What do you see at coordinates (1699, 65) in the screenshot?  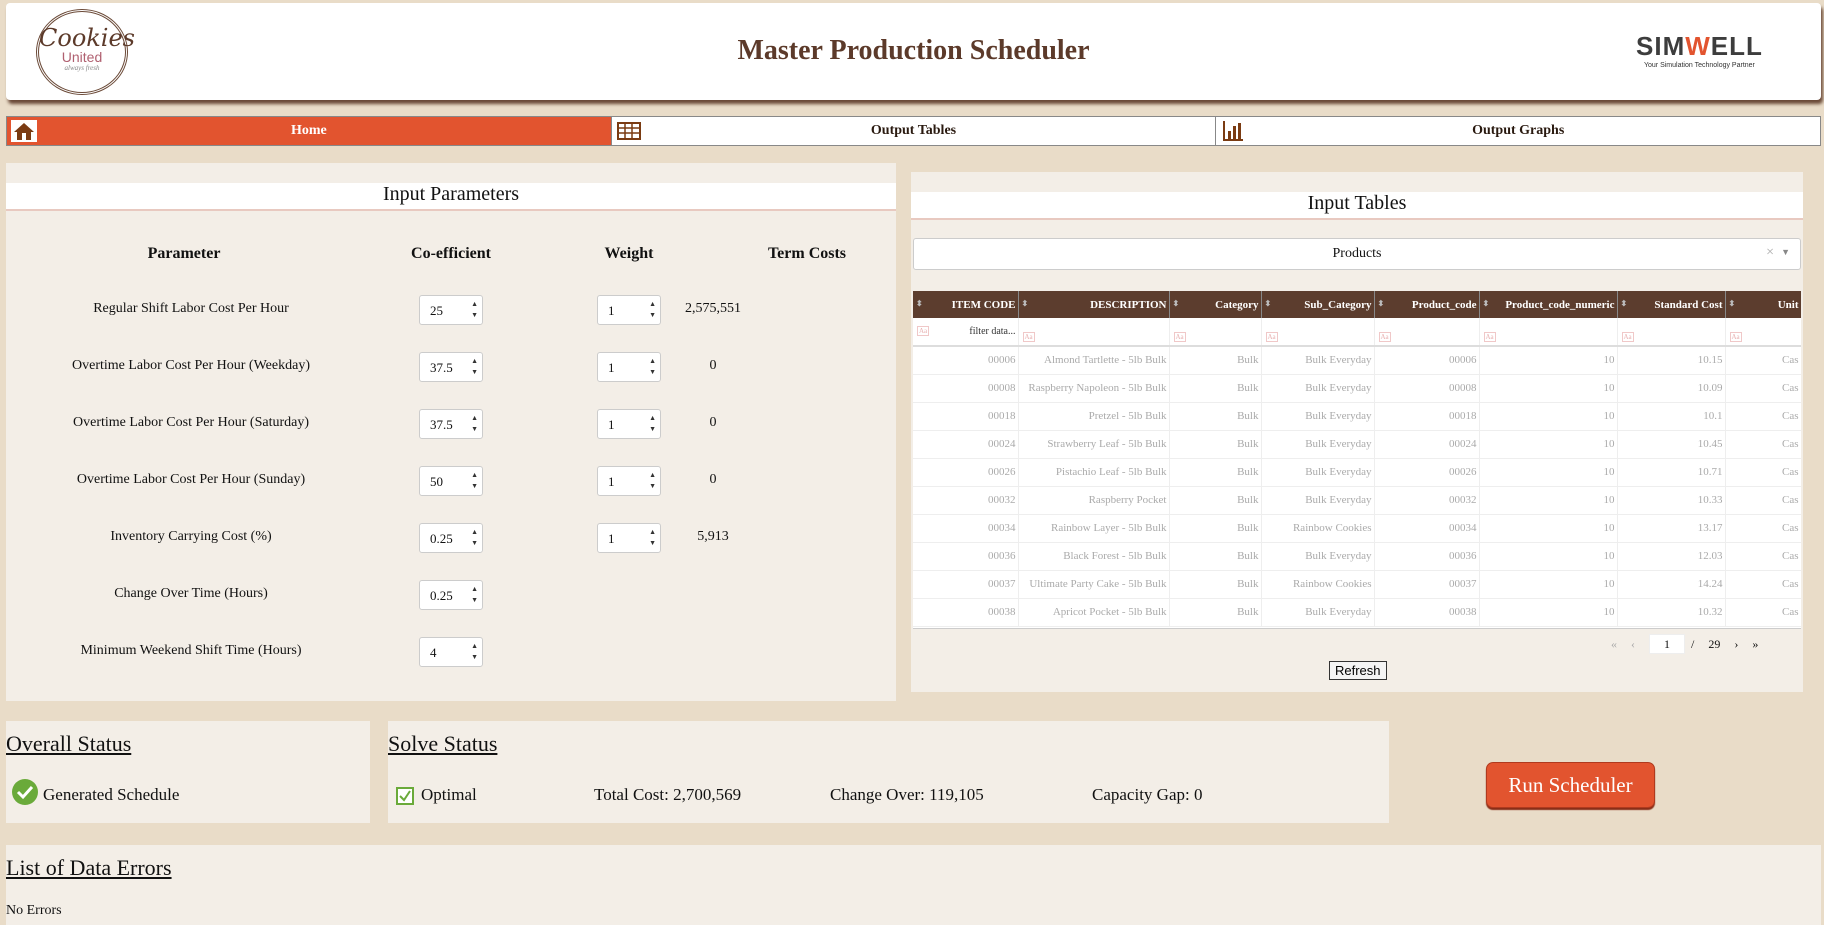 I see `brand-tagline: Your Simulation Technology Partner` at bounding box center [1699, 65].